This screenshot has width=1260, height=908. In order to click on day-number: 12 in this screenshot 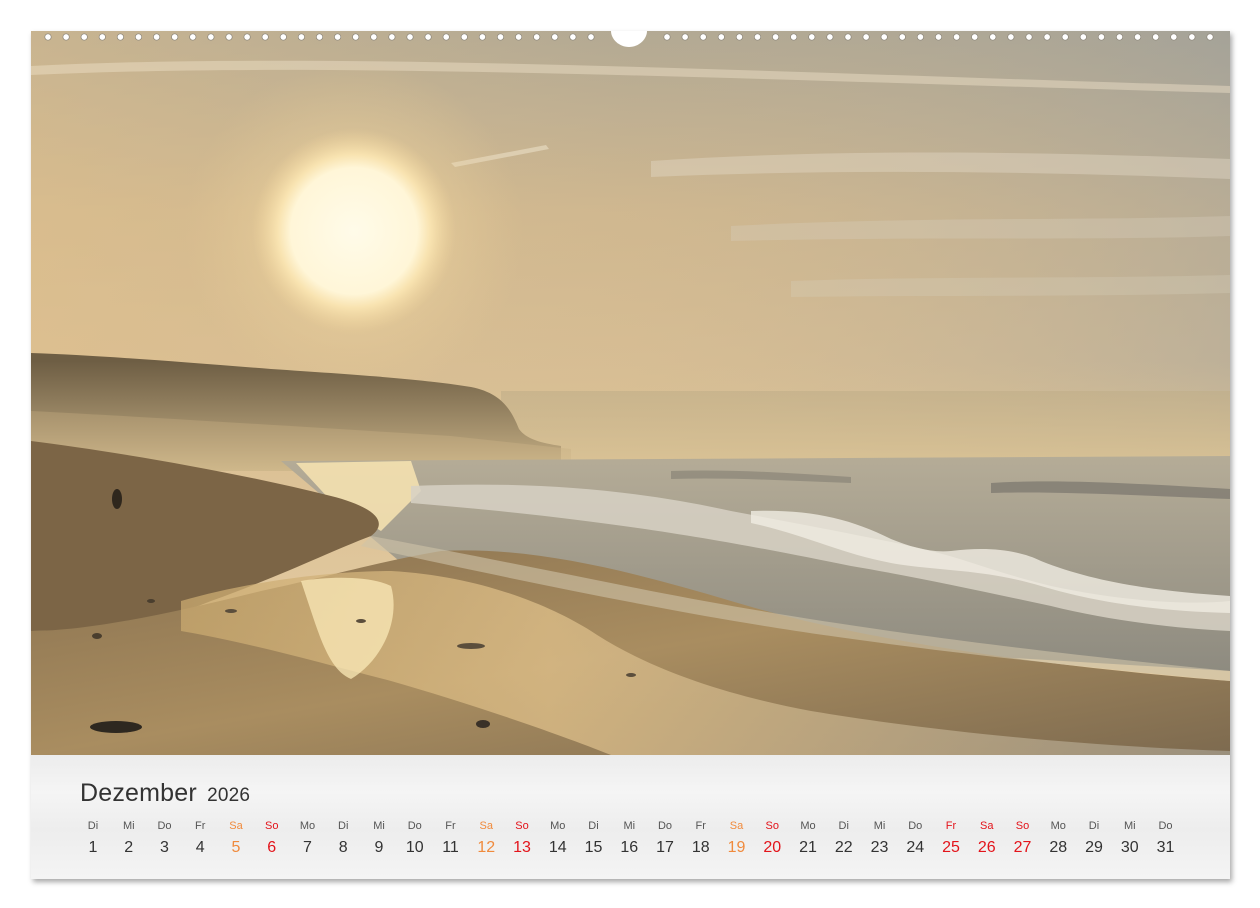, I will do `click(486, 847)`.